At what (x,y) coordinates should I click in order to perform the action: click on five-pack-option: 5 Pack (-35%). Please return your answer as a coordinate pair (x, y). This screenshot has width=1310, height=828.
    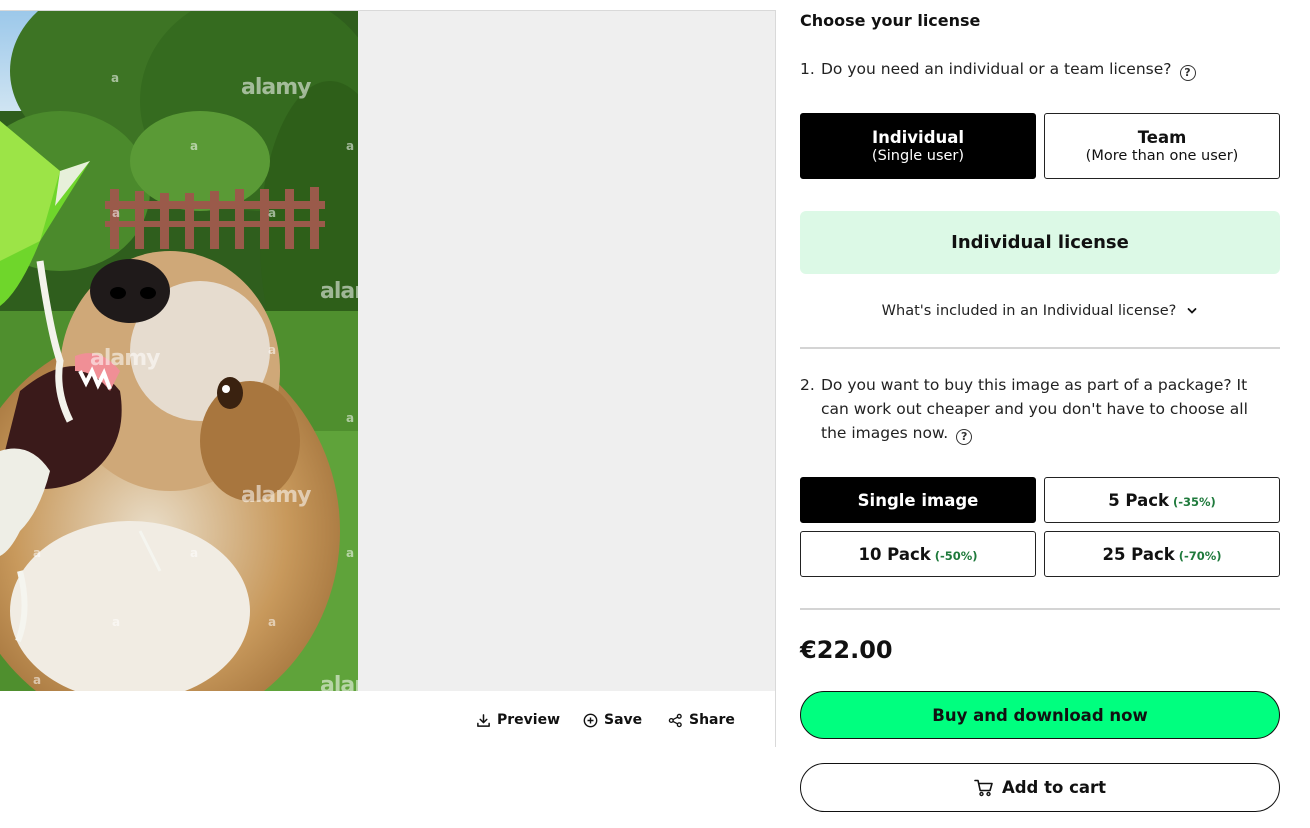
    Looking at the image, I should click on (1162, 500).